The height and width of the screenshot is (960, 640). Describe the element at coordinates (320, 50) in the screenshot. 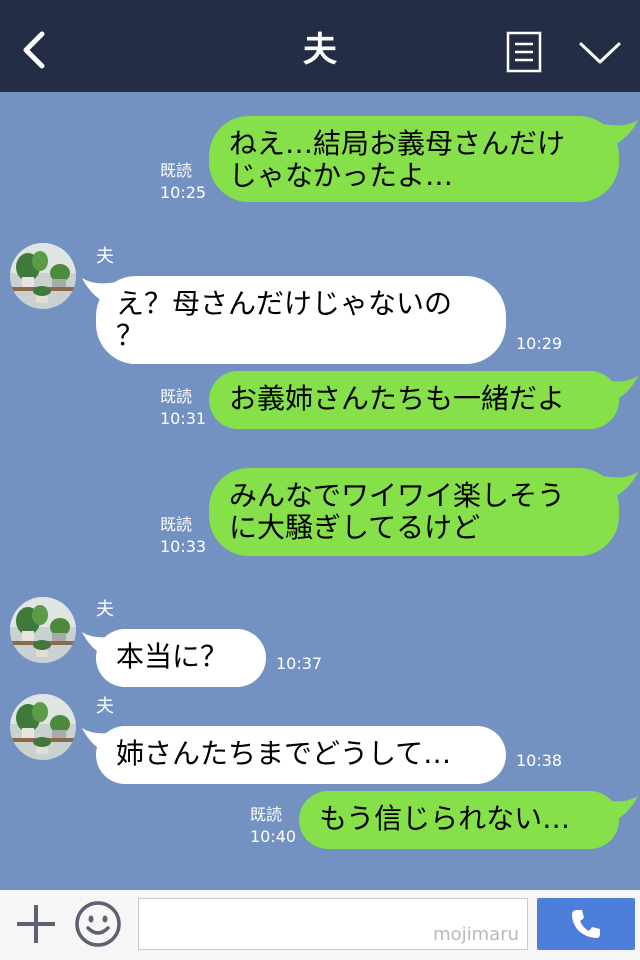

I see `chat-title: 夫` at that location.